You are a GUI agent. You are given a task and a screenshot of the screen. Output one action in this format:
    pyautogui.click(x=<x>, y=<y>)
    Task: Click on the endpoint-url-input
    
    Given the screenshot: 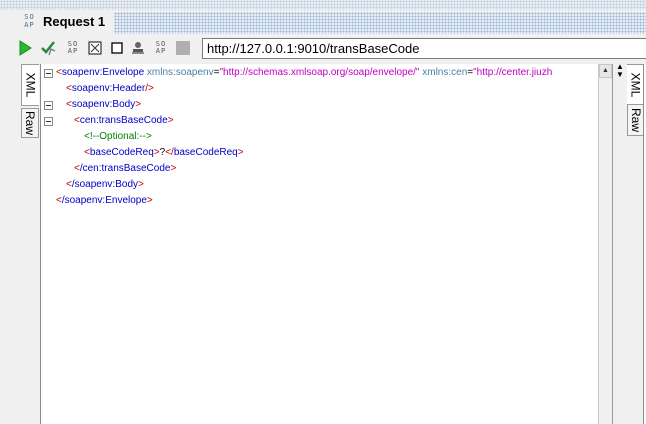 What is the action you would take?
    pyautogui.click(x=424, y=48)
    